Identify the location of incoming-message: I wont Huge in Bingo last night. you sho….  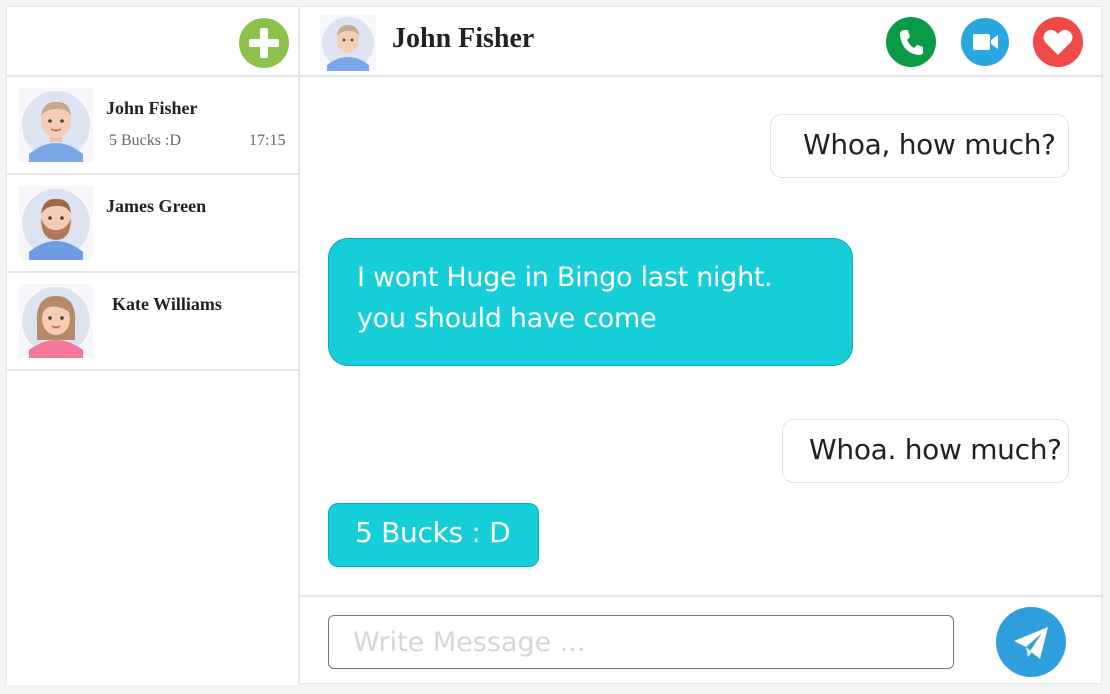
(590, 302).